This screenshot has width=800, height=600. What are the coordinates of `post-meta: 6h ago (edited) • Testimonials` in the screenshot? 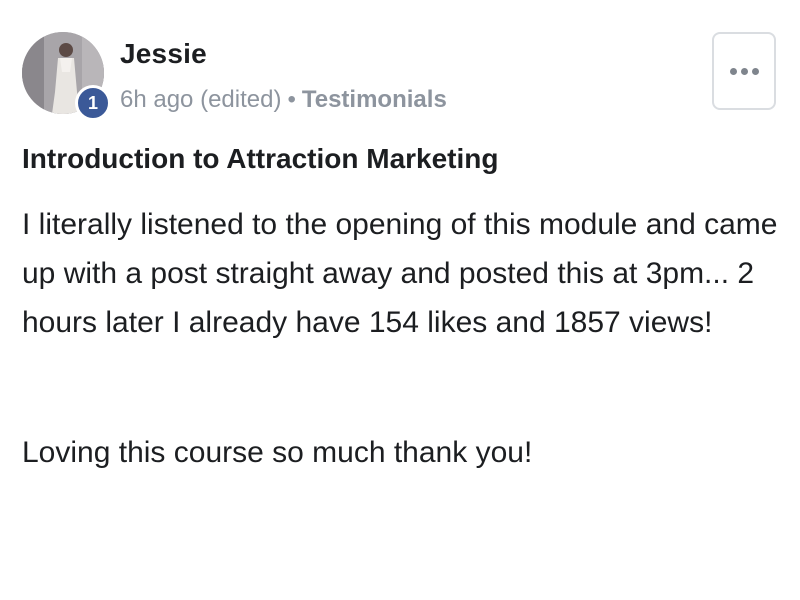 It's located at (283, 100).